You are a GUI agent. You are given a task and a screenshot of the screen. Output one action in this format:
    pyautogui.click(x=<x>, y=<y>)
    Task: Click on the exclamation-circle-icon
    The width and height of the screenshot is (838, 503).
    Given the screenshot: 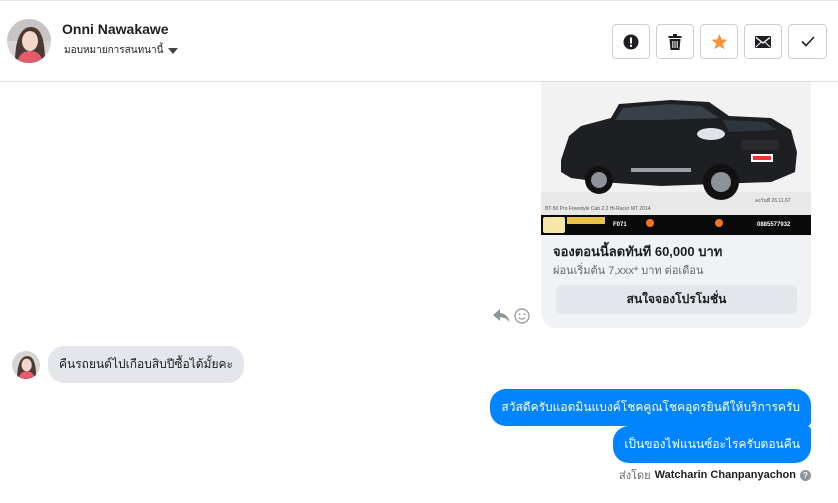 What is the action you would take?
    pyautogui.click(x=631, y=41)
    